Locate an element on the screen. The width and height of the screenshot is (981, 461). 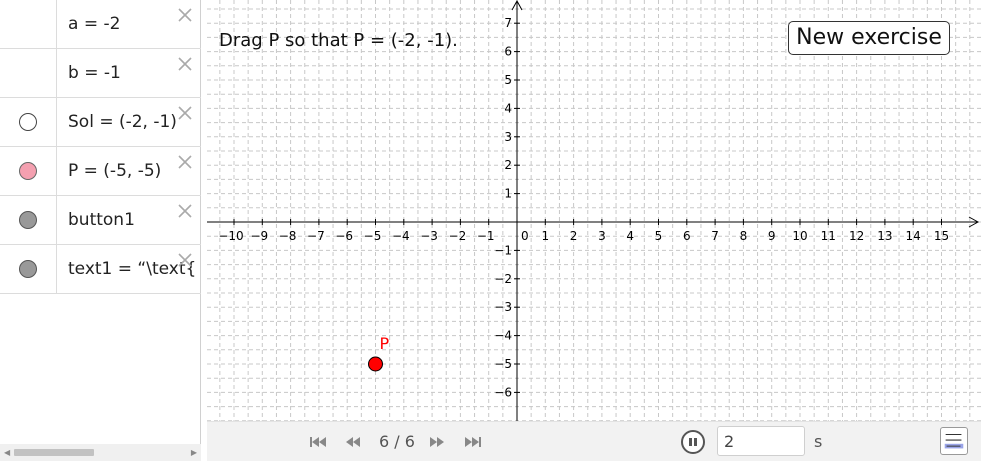
y-tick-label: 1 is located at coordinates (508, 194).